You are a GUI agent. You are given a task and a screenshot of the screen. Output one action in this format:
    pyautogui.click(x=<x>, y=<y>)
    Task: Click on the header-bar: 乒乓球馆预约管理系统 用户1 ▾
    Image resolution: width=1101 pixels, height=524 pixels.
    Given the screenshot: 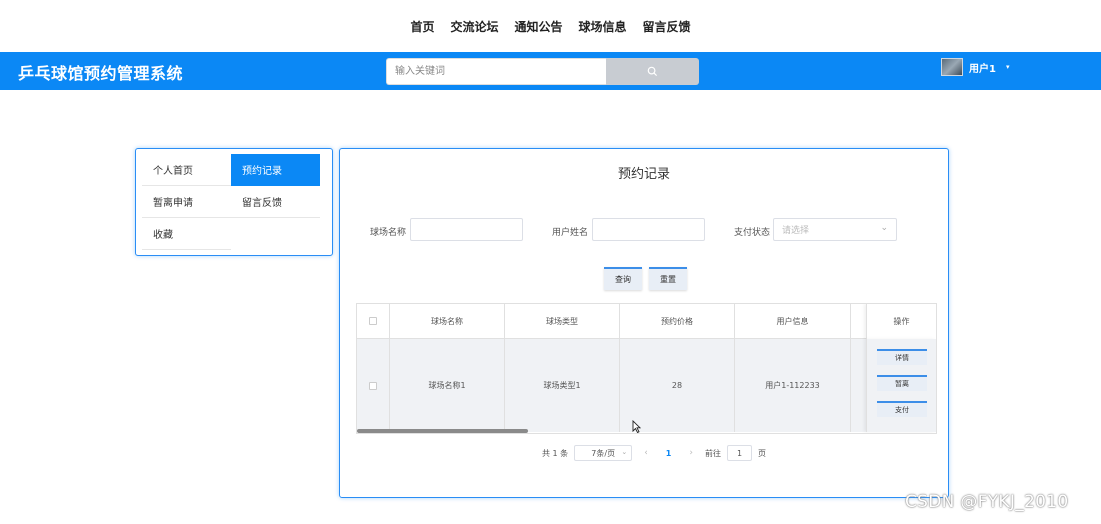 What is the action you would take?
    pyautogui.click(x=550, y=71)
    